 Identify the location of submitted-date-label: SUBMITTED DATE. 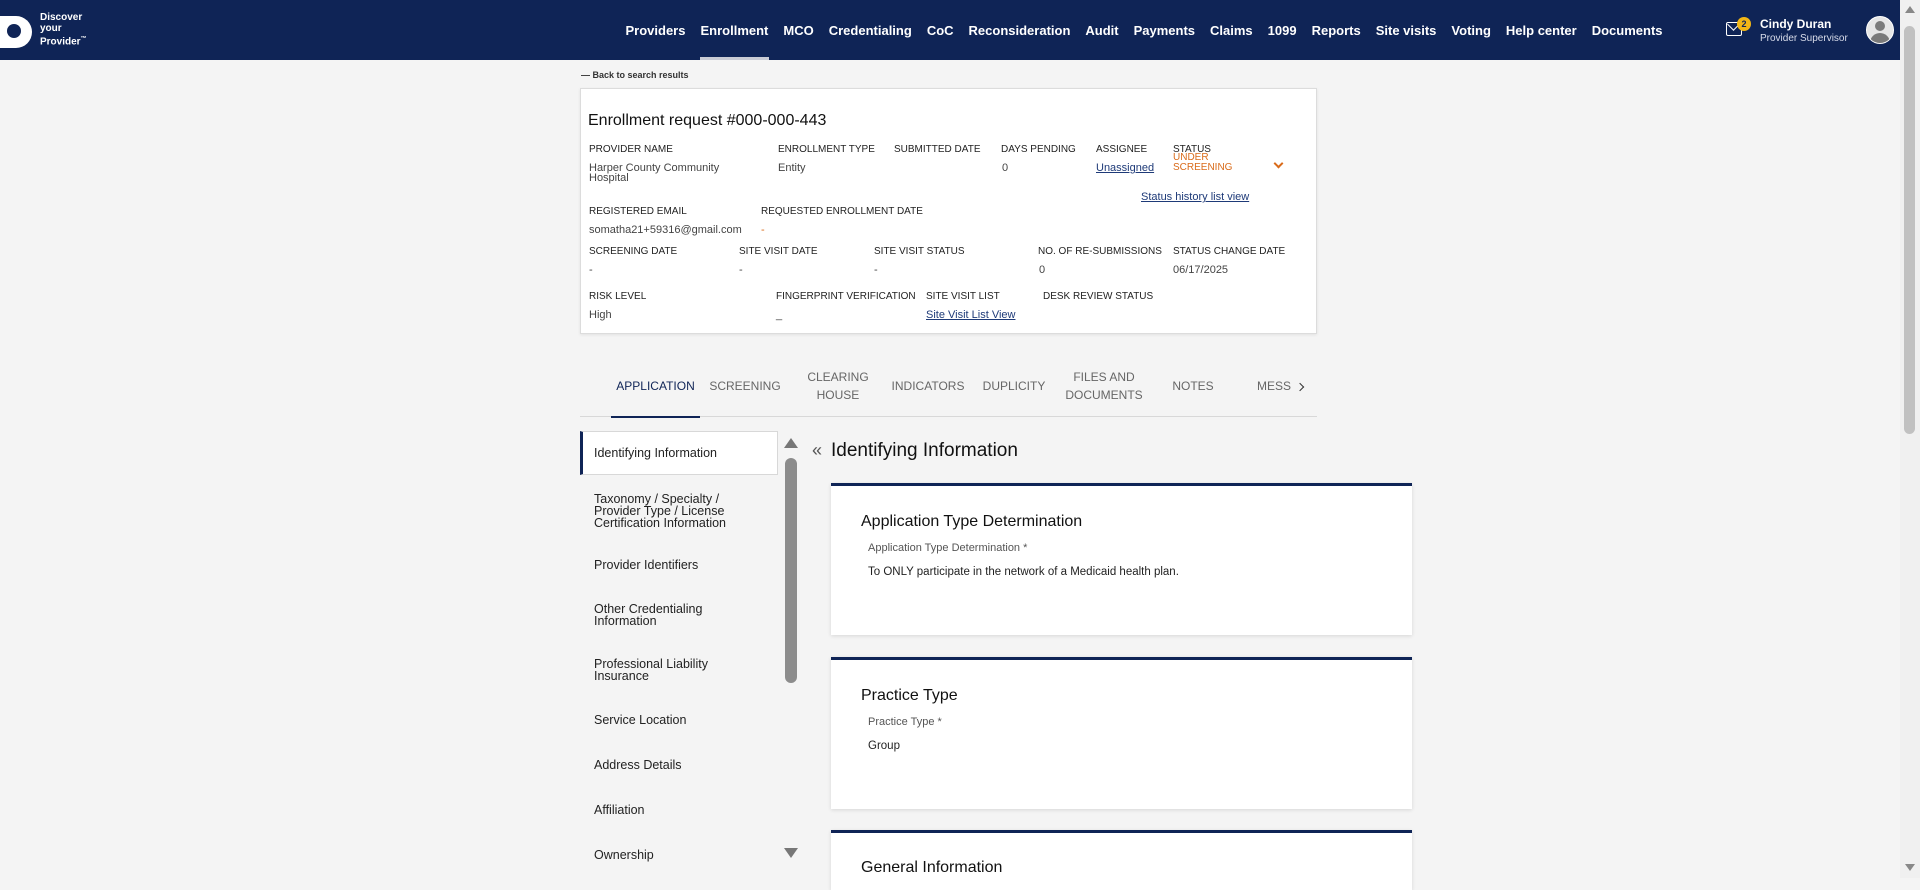
(937, 149).